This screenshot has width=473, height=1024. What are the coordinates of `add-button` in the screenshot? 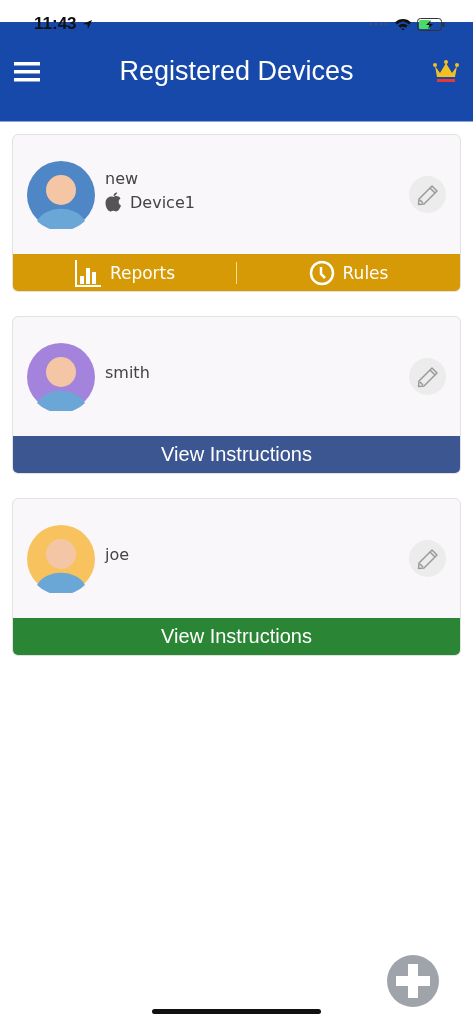 It's located at (413, 981).